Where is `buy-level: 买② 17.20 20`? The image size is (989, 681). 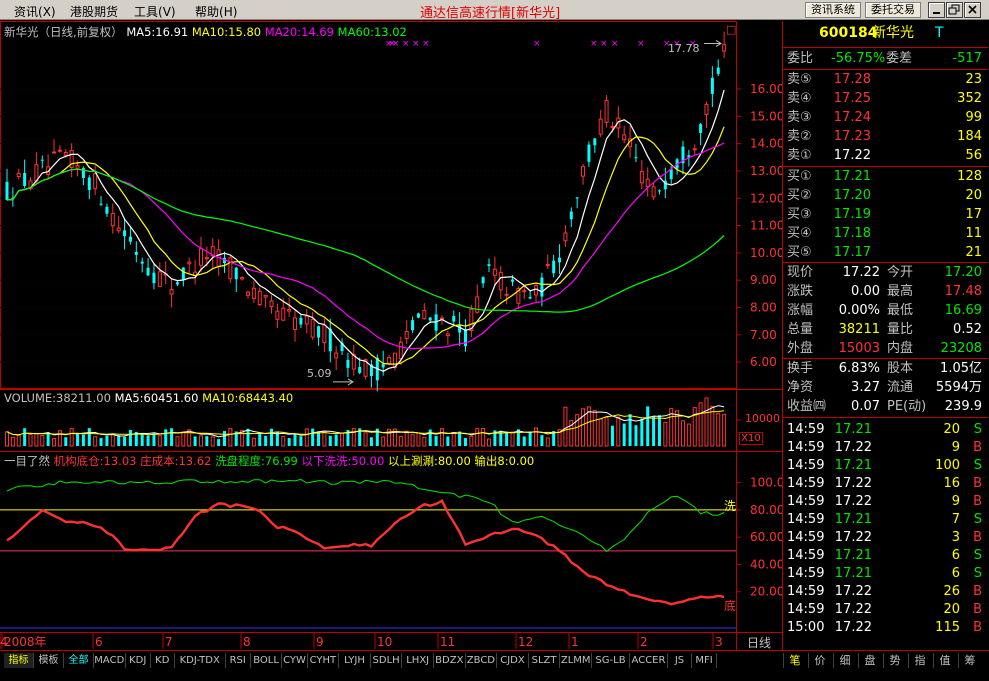 buy-level: 买② 17.20 20 is located at coordinates (885, 196).